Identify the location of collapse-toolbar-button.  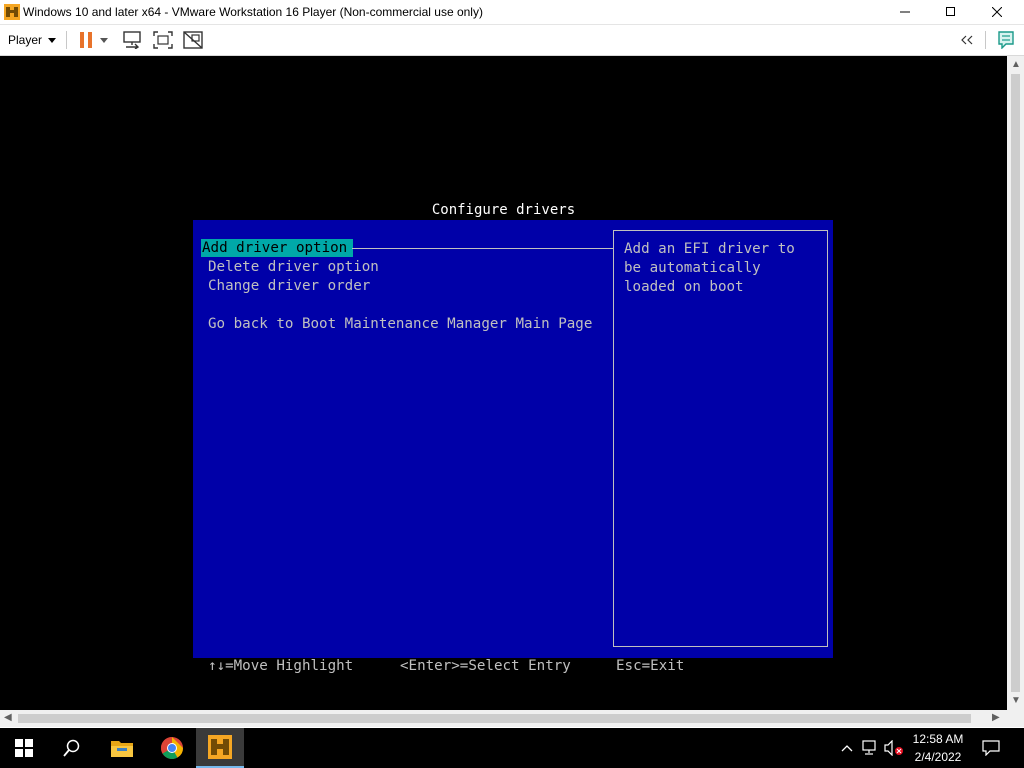
(967, 40).